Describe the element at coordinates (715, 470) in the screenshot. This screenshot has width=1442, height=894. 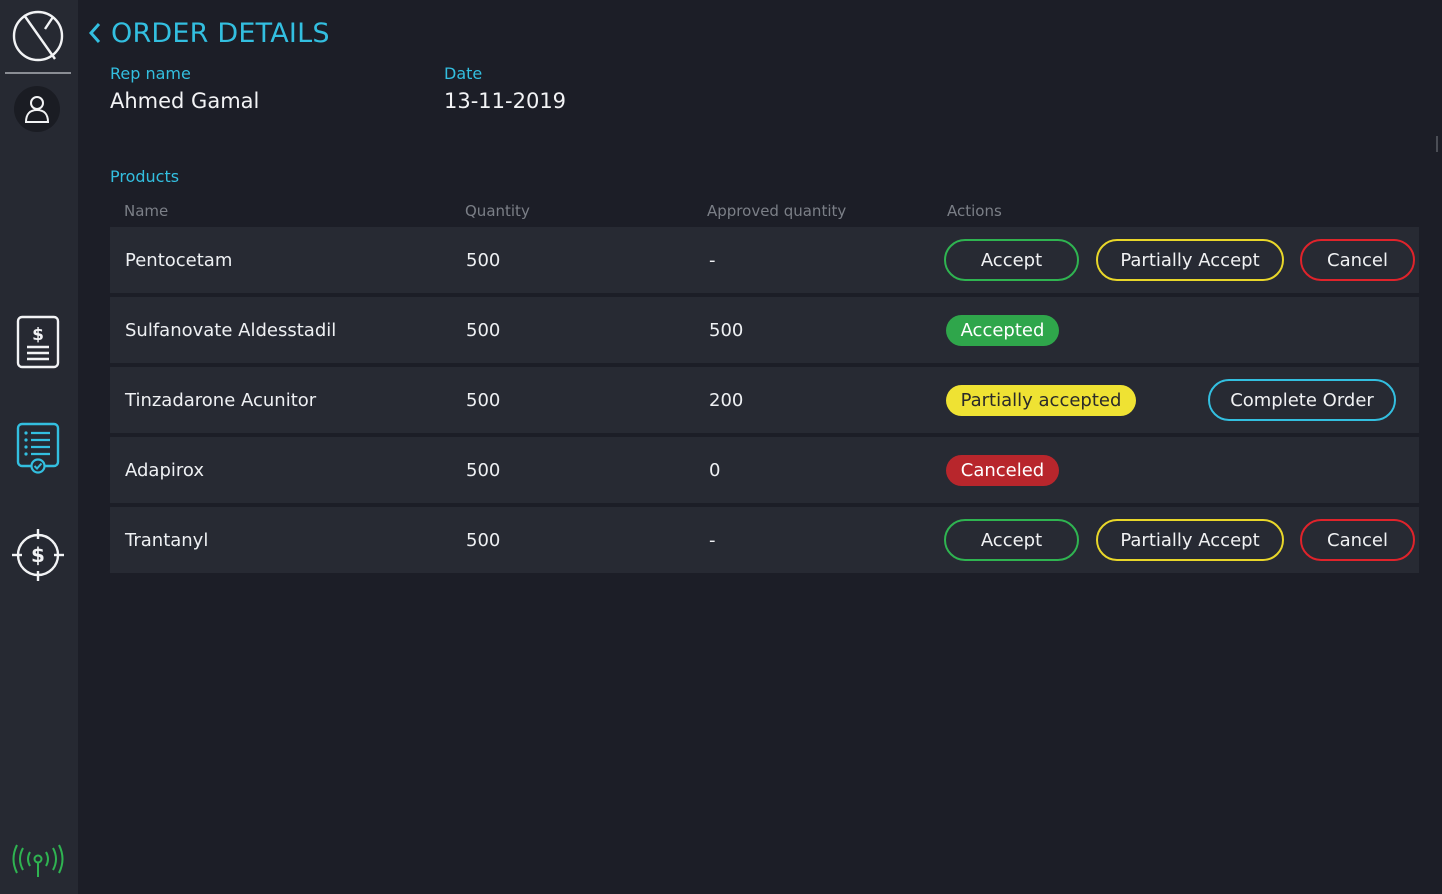
I see `product-approved-quantity: 0` at that location.